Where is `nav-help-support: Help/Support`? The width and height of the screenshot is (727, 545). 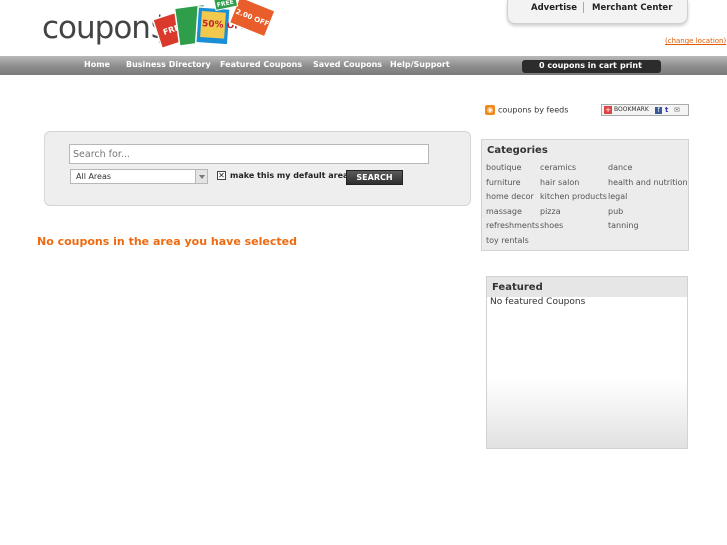 nav-help-support: Help/Support is located at coordinates (420, 64).